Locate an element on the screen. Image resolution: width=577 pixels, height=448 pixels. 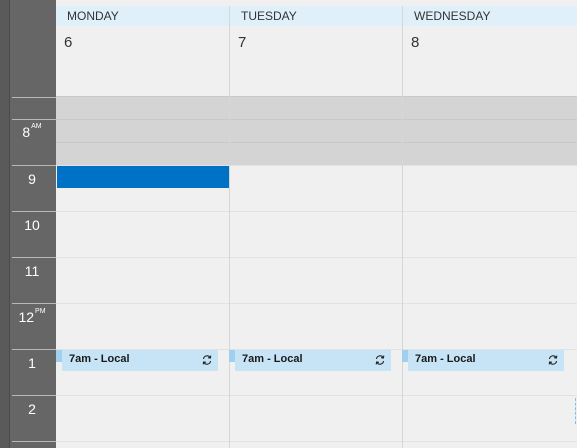
hour-label-10: 10 is located at coordinates (32, 225).